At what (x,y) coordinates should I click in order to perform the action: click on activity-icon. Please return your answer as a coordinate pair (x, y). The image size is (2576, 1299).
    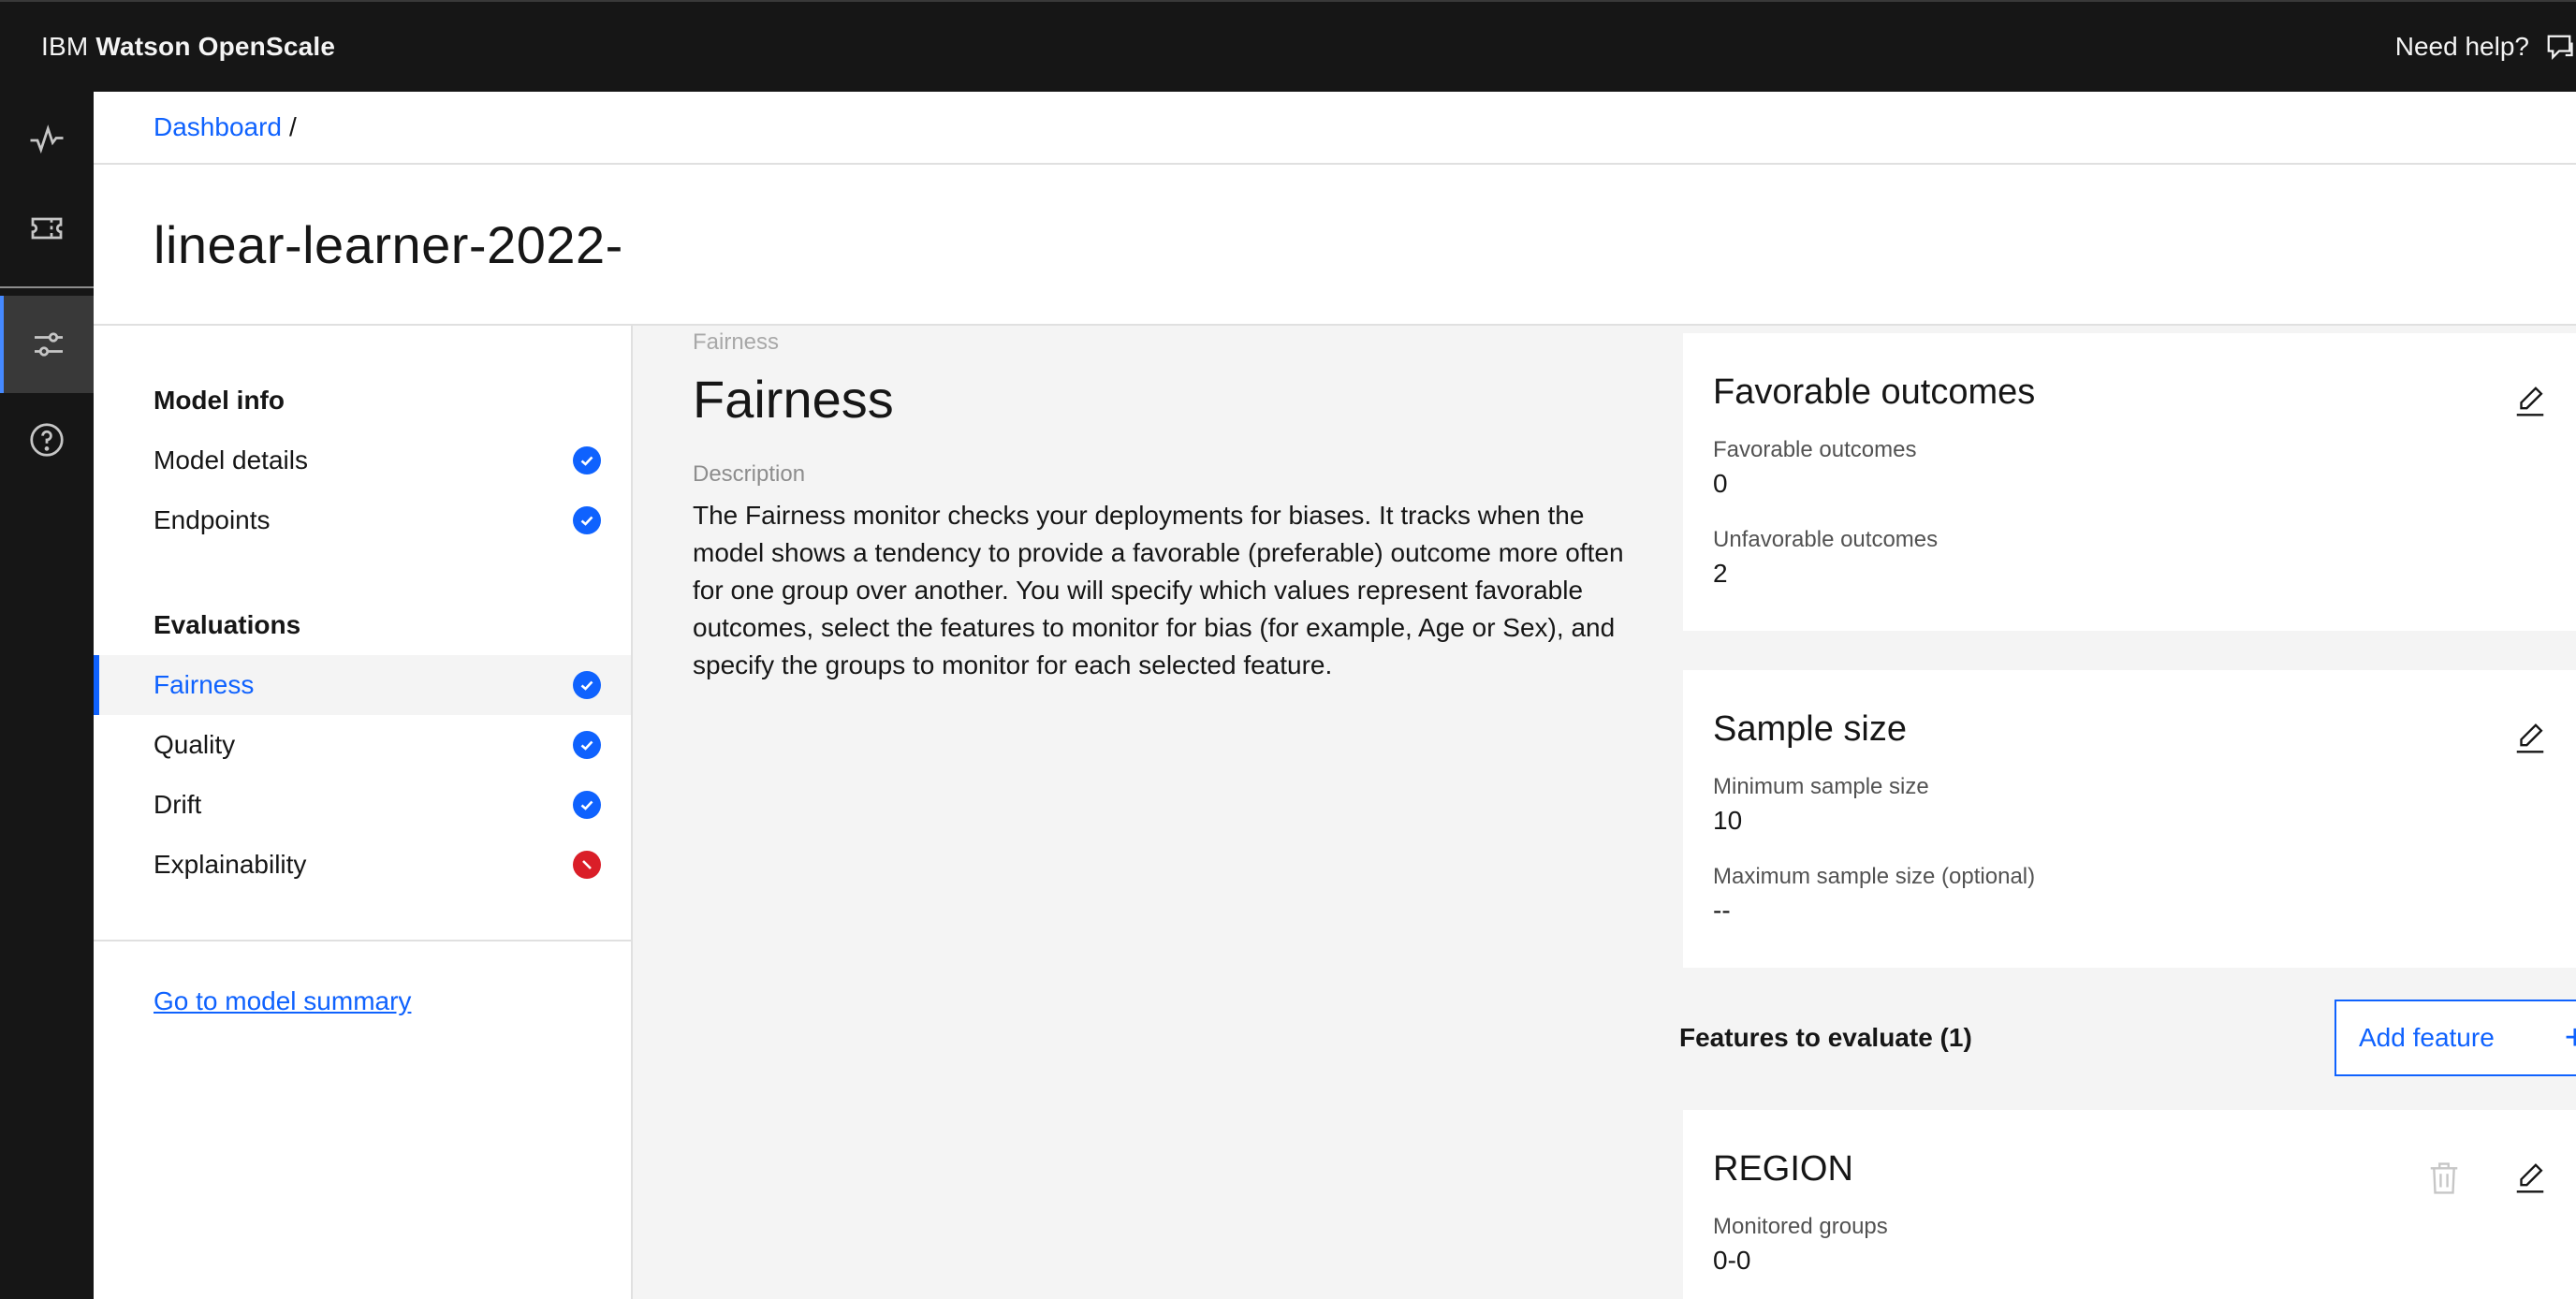
    Looking at the image, I should click on (47, 139).